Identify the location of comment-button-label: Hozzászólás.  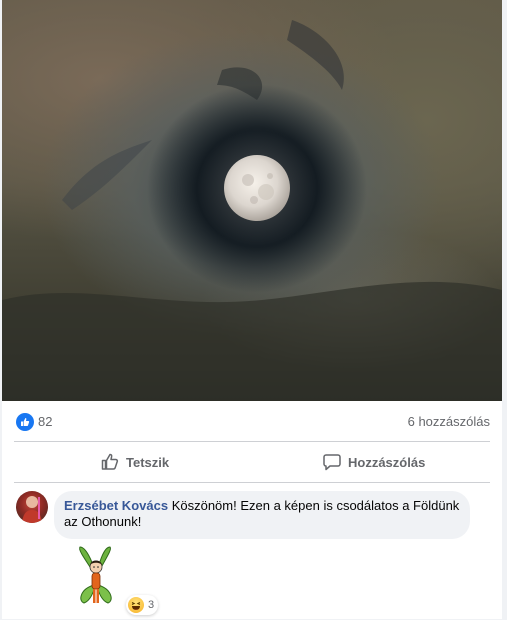
(387, 462).